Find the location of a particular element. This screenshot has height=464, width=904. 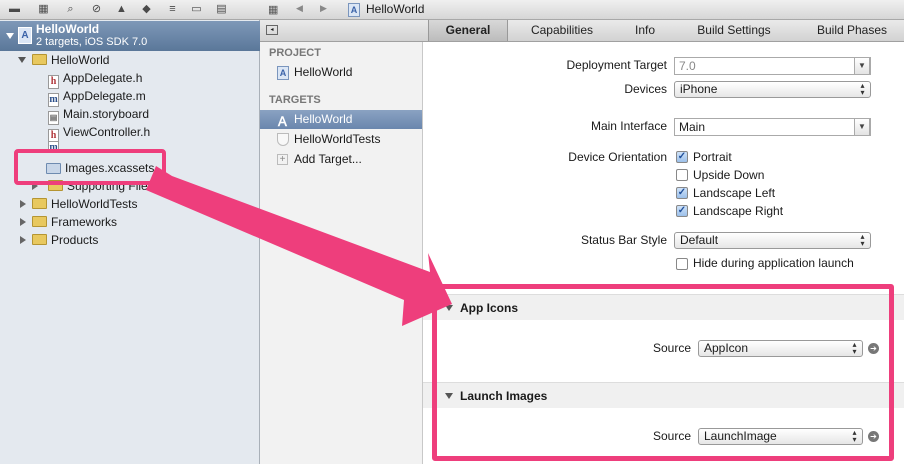

annotation-arrow is located at coordinates (299, 246).